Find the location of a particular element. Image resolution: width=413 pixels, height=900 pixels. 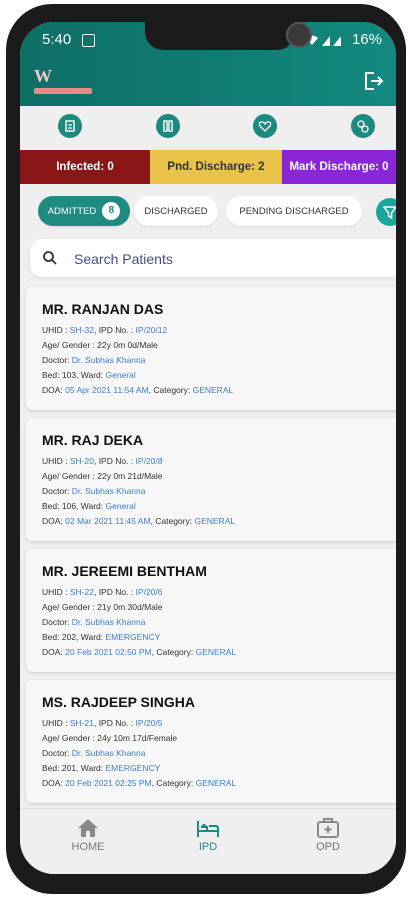

uhid-value: SH-21 is located at coordinates (82, 723).